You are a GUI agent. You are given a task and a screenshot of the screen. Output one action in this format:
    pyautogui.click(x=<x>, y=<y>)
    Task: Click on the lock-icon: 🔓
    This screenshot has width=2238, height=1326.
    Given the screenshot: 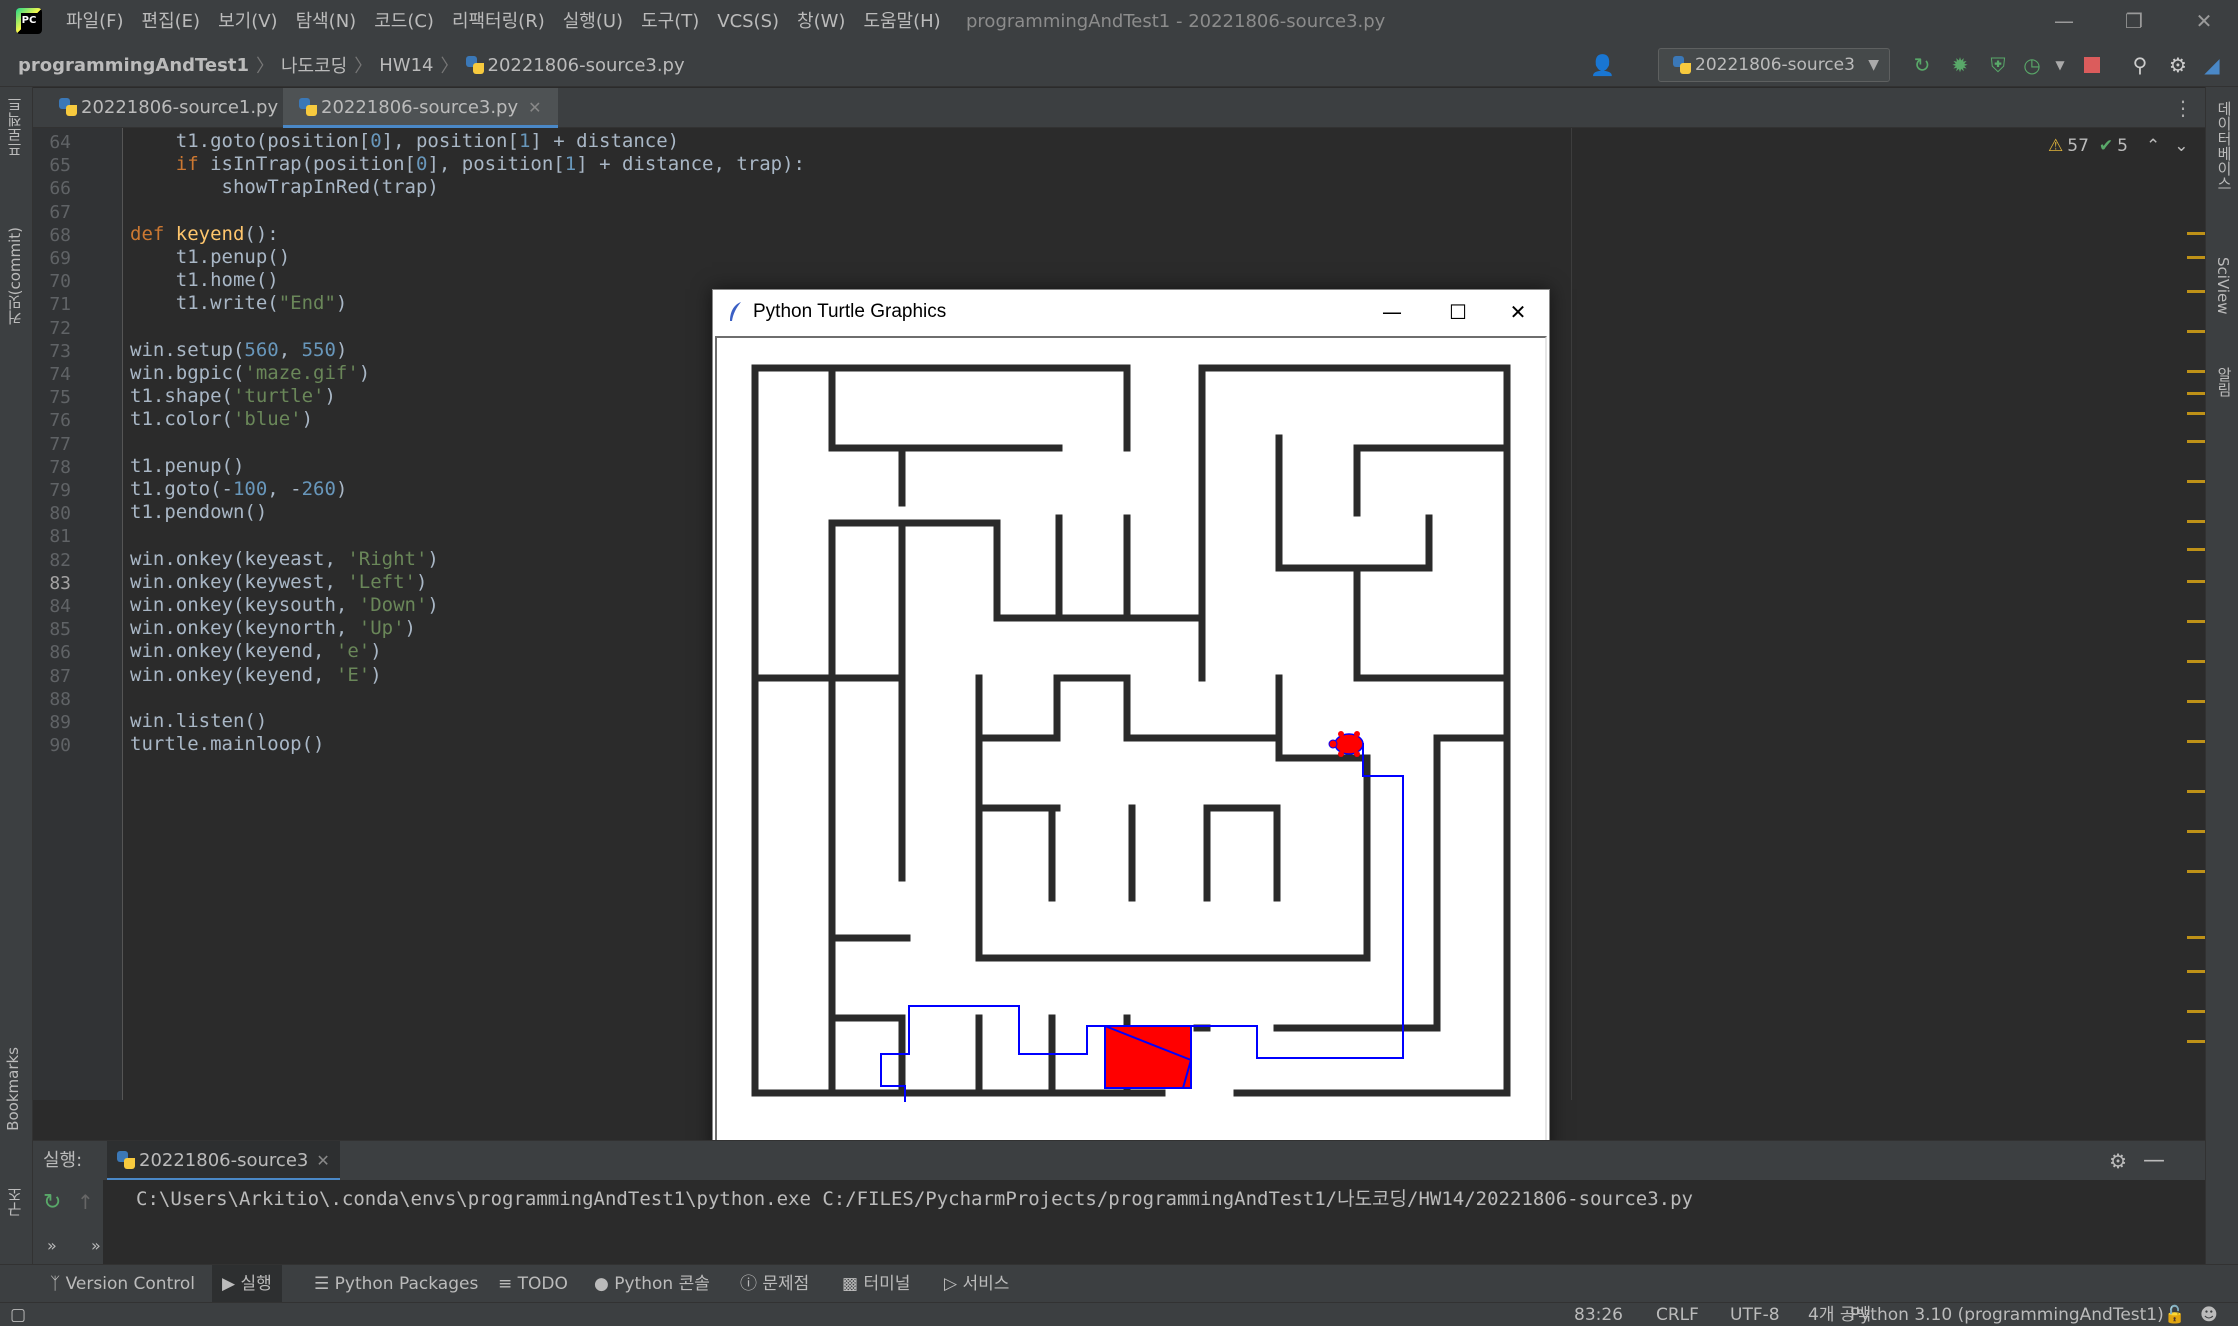 What is the action you would take?
    pyautogui.click(x=2174, y=1314)
    